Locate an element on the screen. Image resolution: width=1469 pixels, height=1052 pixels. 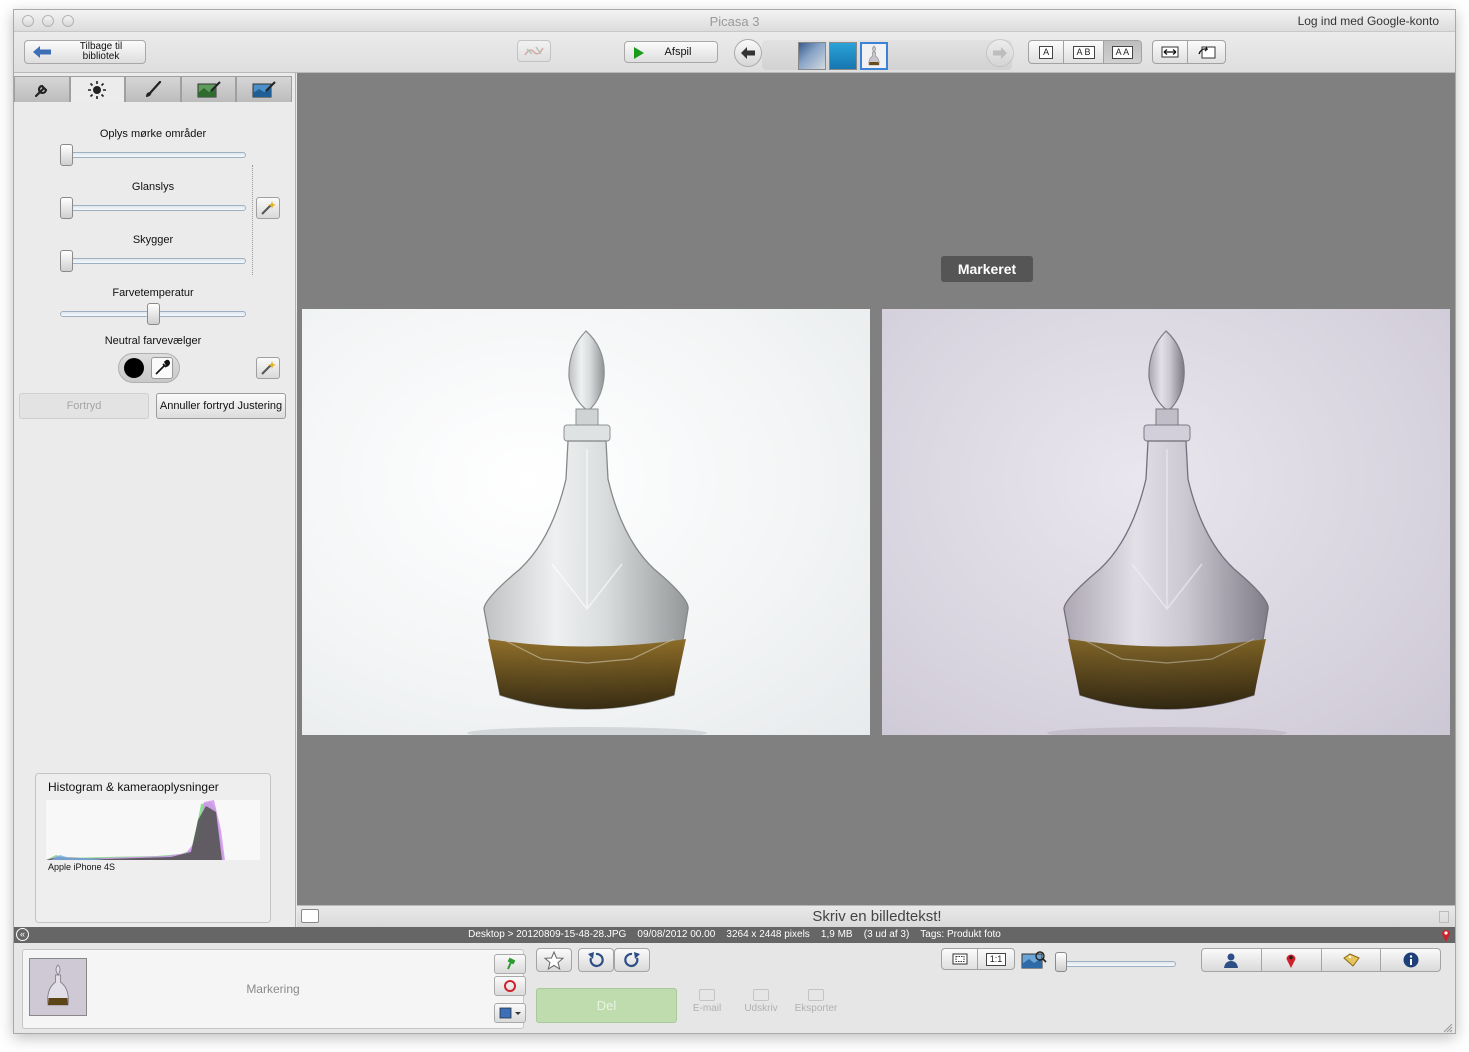
decanter-thumb-icon is located at coordinates (874, 55).